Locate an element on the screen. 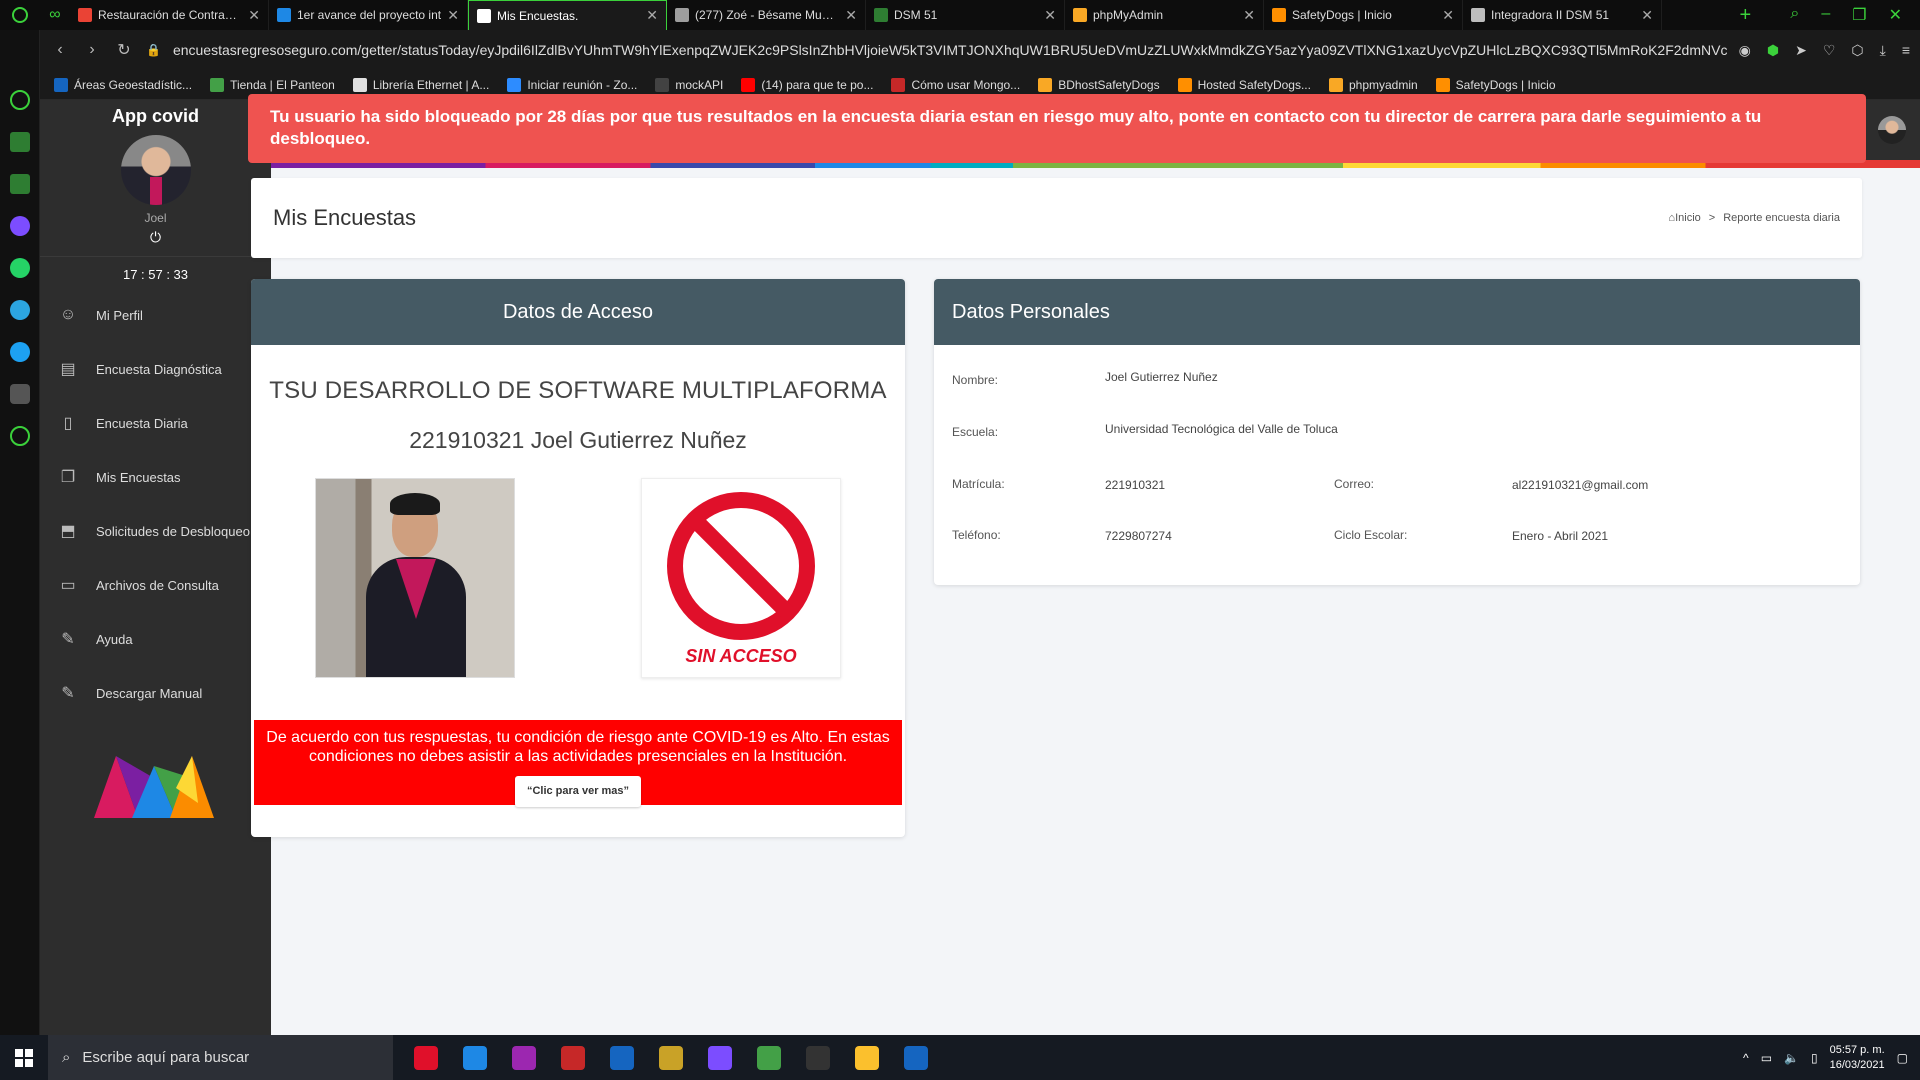 The width and height of the screenshot is (1920, 1080). browser-tab: phpMyAdmin ✕ is located at coordinates (1164, 15).